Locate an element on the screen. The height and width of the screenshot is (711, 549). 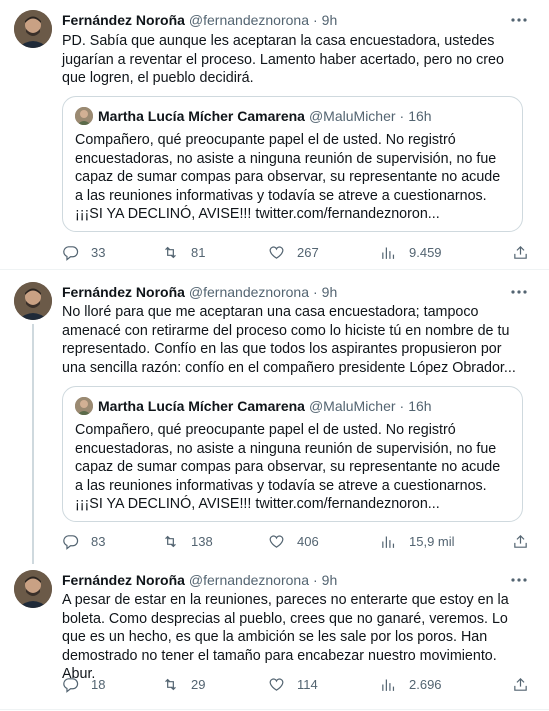
thread-line is located at coordinates (33, 444).